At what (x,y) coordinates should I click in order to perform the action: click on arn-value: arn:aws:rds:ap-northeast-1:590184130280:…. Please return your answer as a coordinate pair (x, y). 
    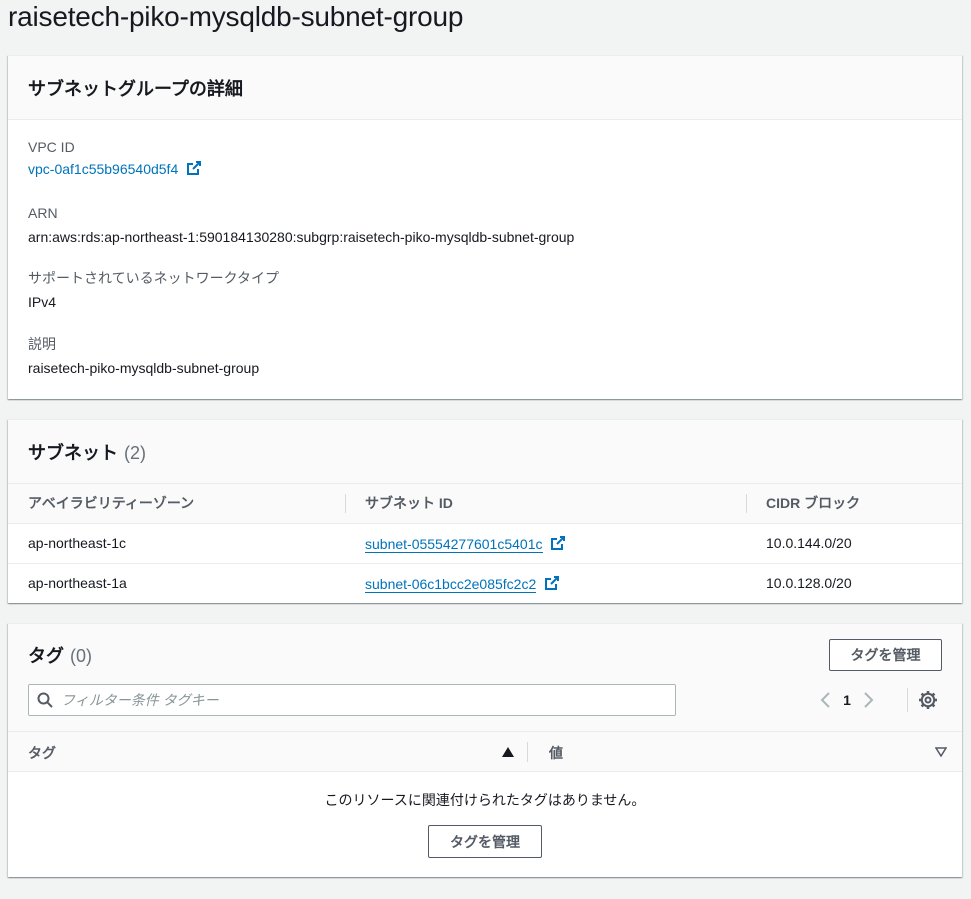
    Looking at the image, I should click on (301, 237).